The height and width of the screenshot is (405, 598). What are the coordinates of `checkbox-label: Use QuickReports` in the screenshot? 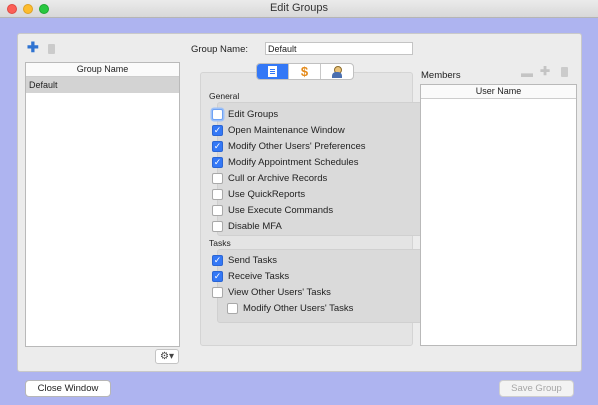 It's located at (267, 194).